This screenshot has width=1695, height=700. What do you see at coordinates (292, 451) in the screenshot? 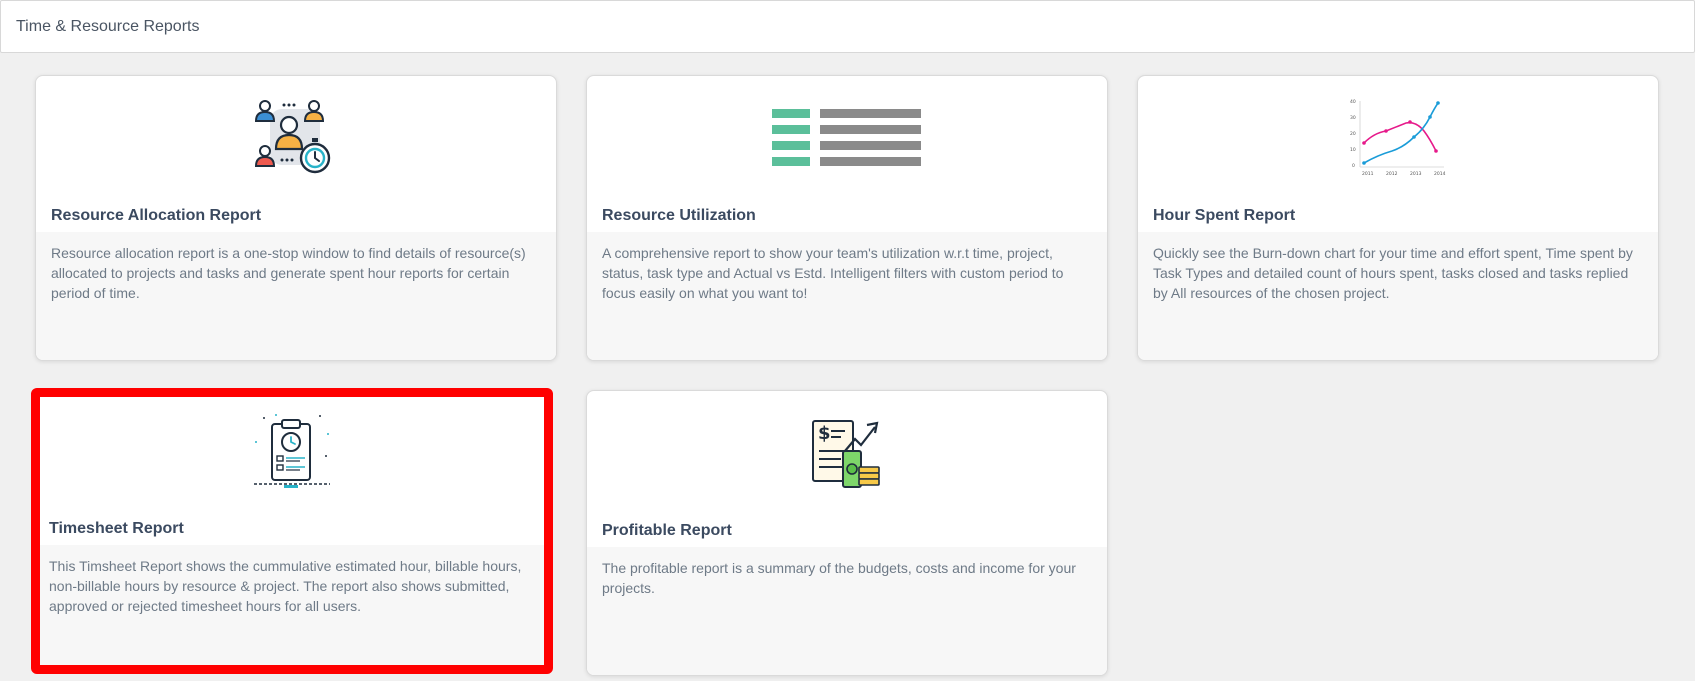
I see `timesheet-clipboard-icon` at bounding box center [292, 451].